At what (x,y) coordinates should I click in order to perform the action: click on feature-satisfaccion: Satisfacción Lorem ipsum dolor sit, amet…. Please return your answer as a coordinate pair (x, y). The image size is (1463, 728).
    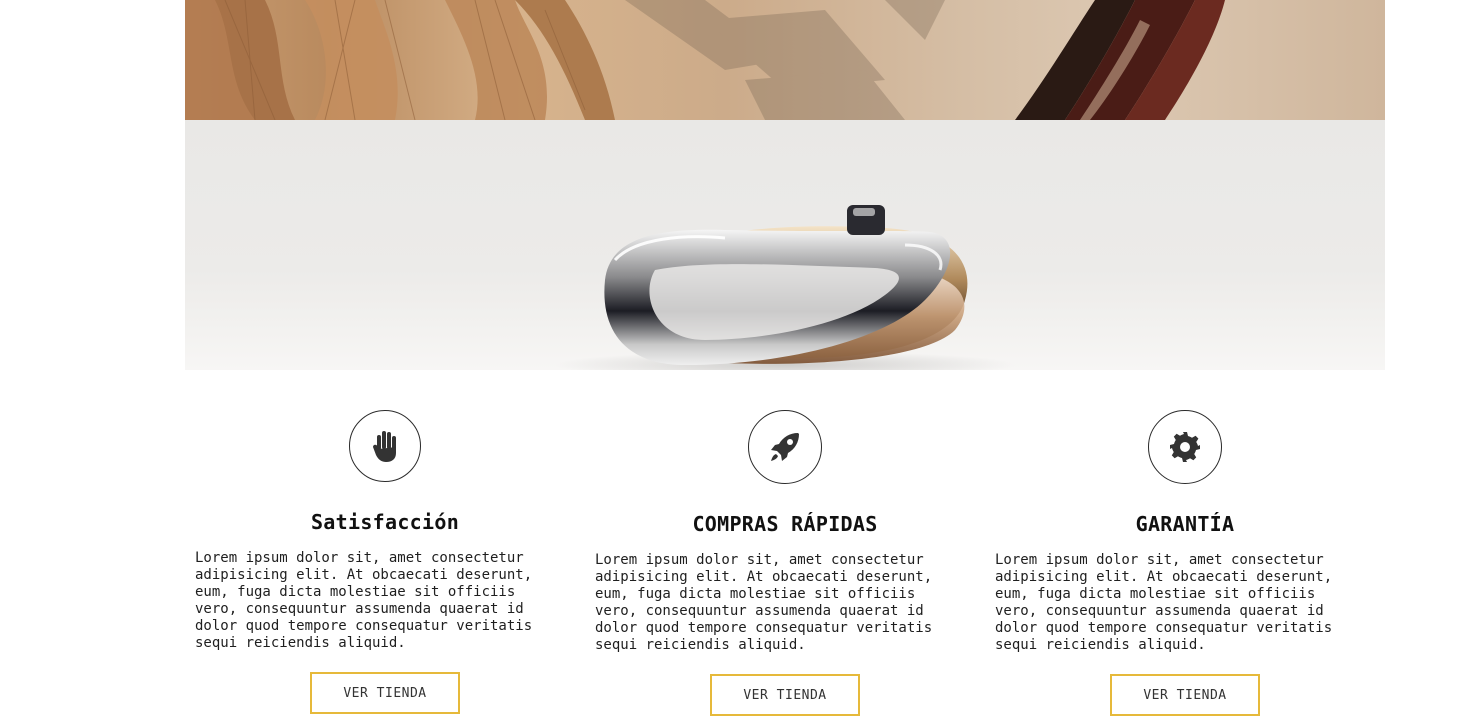
    Looking at the image, I should click on (385, 549).